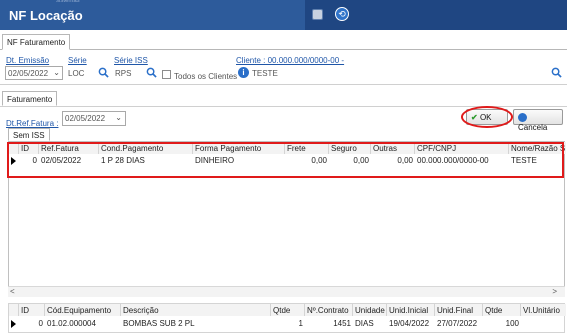 This screenshot has height=335, width=567. What do you see at coordinates (512, 323) in the screenshot?
I see `cell-qtde2: 100` at bounding box center [512, 323].